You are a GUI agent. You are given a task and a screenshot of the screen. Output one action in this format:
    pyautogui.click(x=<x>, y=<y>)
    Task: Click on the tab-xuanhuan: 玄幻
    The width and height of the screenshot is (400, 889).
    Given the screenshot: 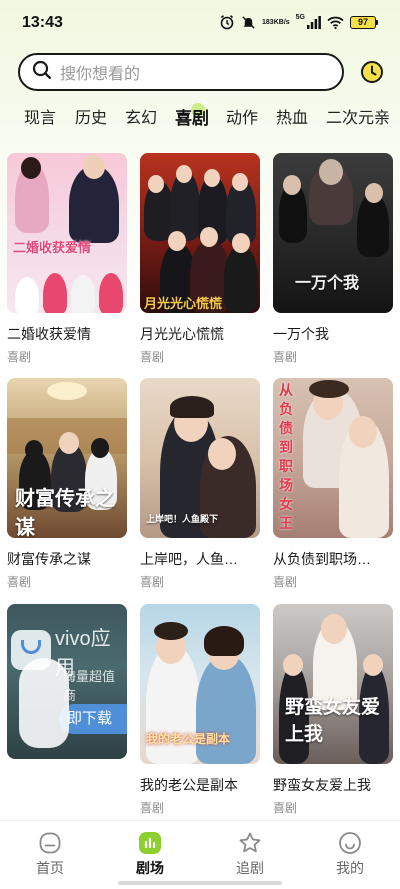 What is the action you would take?
    pyautogui.click(x=141, y=116)
    